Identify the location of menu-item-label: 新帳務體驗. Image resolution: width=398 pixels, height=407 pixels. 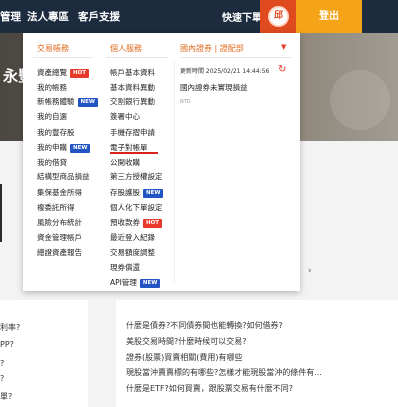
(56, 101).